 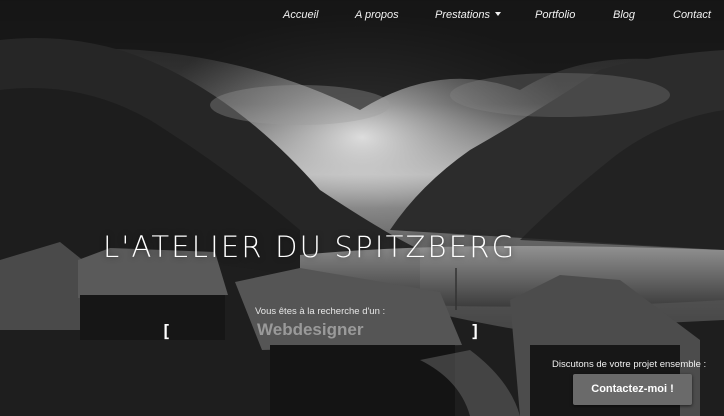 I want to click on search-prompt: Vous êtes à la recherche d'un :, so click(x=320, y=311).